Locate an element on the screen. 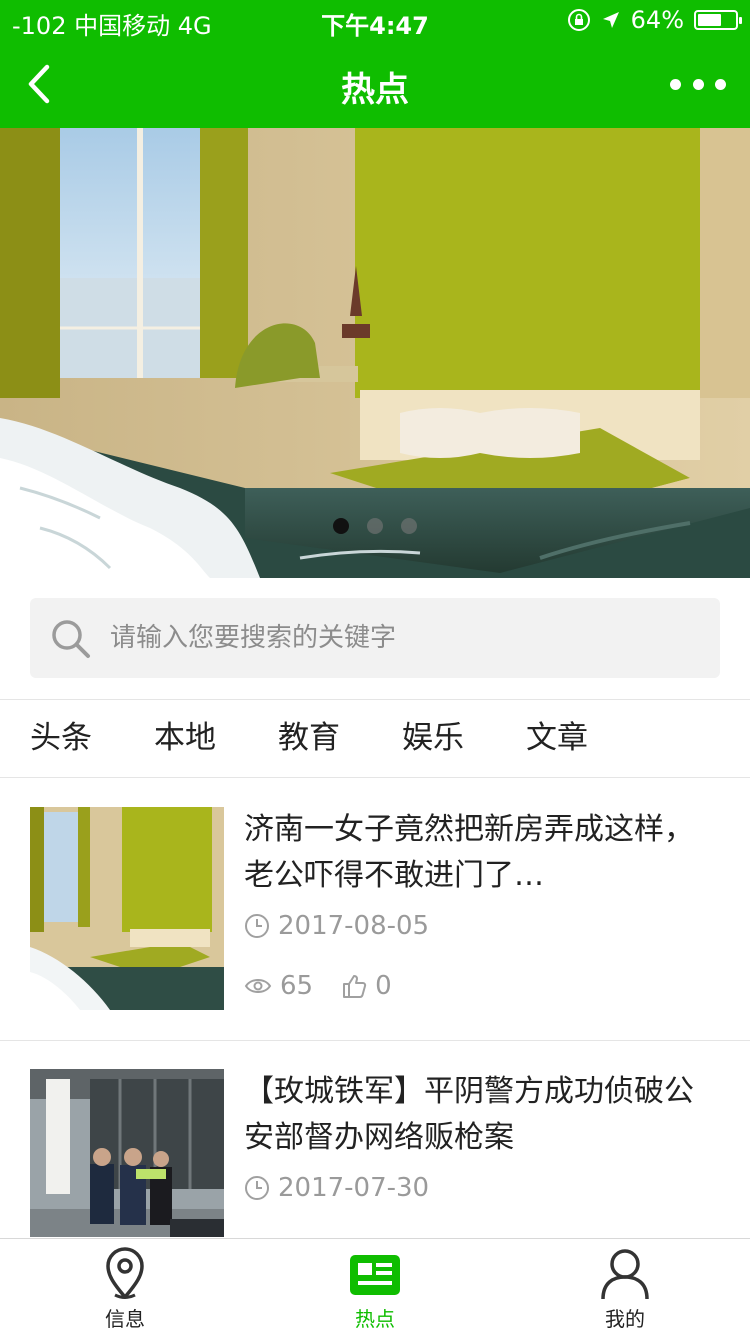 This screenshot has height=1334, width=750. more-button is located at coordinates (698, 84).